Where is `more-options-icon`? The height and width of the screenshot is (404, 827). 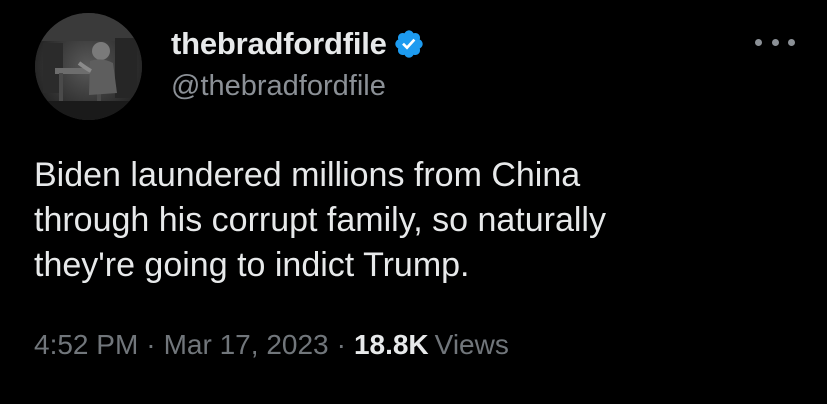
more-options-icon is located at coordinates (775, 42).